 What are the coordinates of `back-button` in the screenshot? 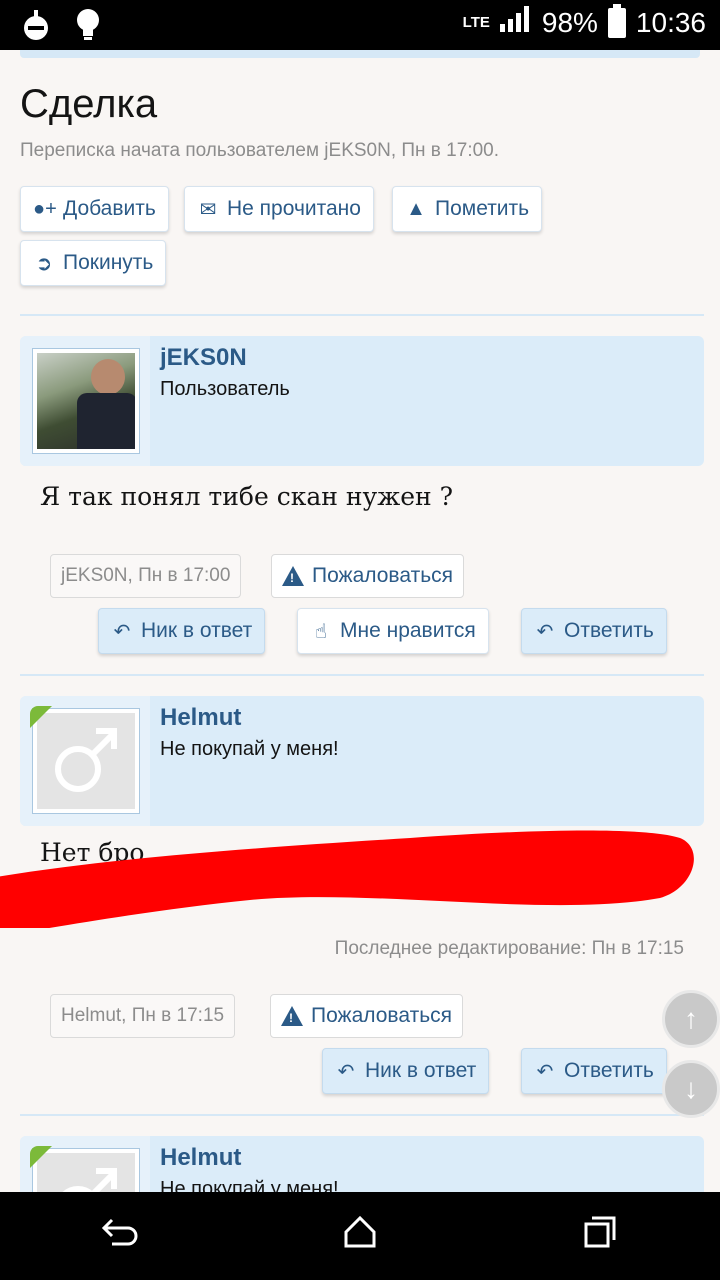 It's located at (120, 1236).